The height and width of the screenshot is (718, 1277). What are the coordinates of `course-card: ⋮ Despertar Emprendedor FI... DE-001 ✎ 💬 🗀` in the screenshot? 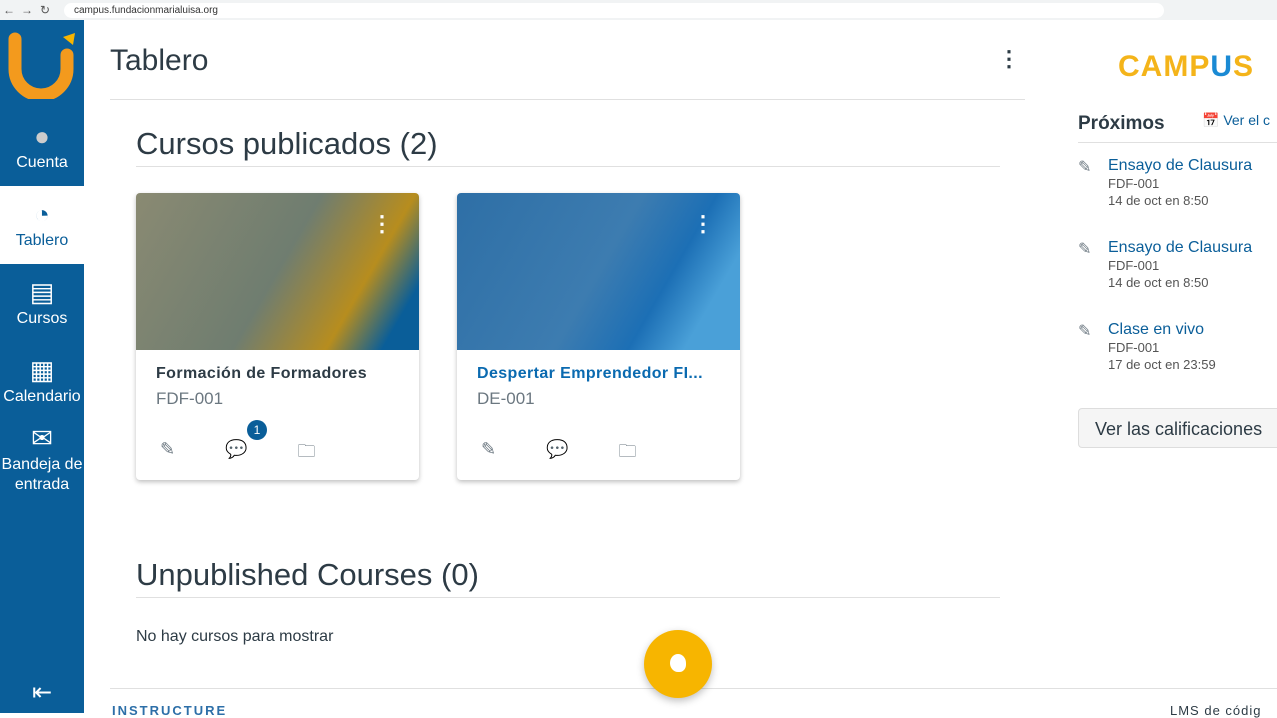 It's located at (598, 336).